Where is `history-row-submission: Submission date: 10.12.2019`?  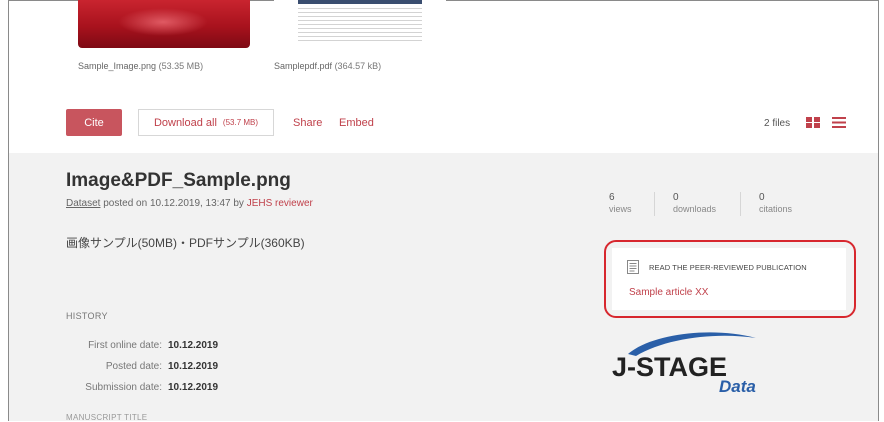
history-row-submission: Submission date: 10.12.2019 is located at coordinates (142, 387).